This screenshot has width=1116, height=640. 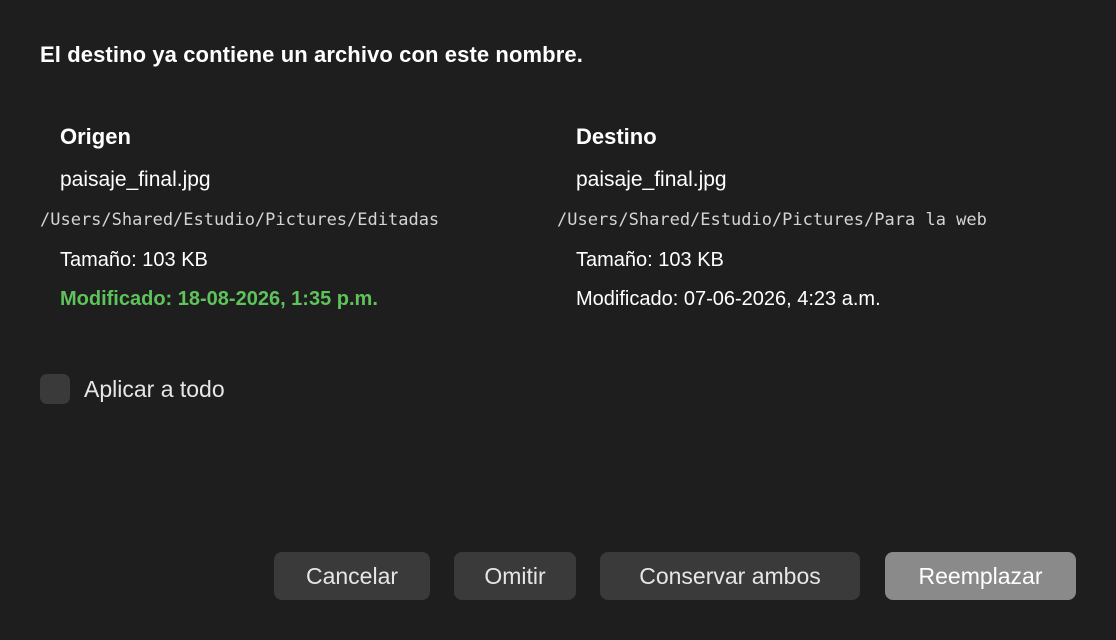 What do you see at coordinates (55, 389) in the screenshot?
I see `apply-all-checkbox` at bounding box center [55, 389].